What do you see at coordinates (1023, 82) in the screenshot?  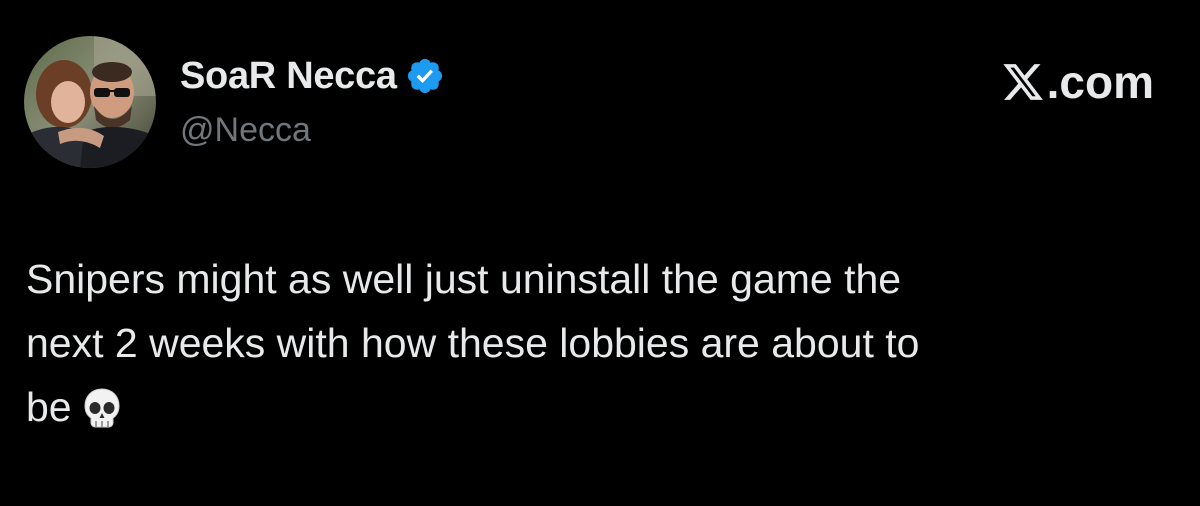 I see `x-logo-icon` at bounding box center [1023, 82].